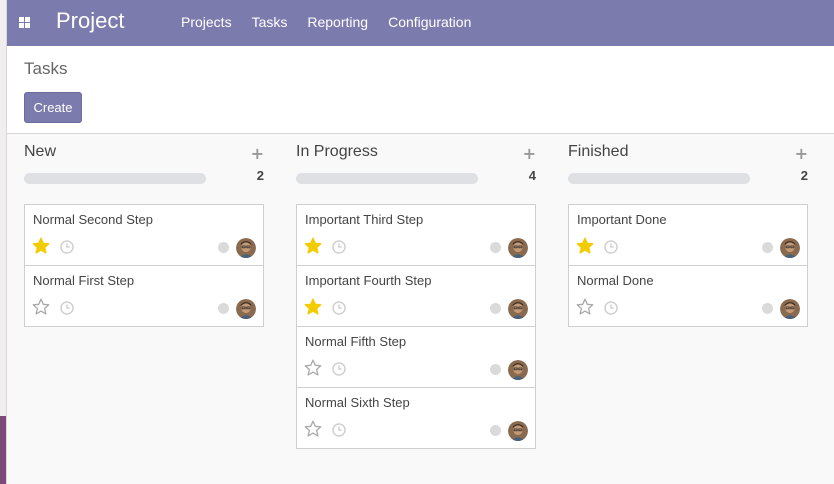 The width and height of the screenshot is (834, 484). Describe the element at coordinates (688, 296) in the screenshot. I see `task-card: Normal Done` at that location.